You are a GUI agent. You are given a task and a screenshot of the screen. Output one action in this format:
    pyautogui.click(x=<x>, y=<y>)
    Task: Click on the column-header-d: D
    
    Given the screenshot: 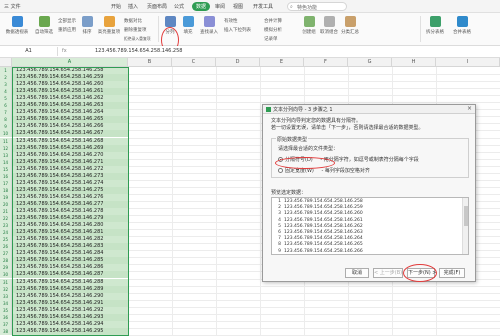 What is the action you would take?
    pyautogui.click(x=238, y=62)
    